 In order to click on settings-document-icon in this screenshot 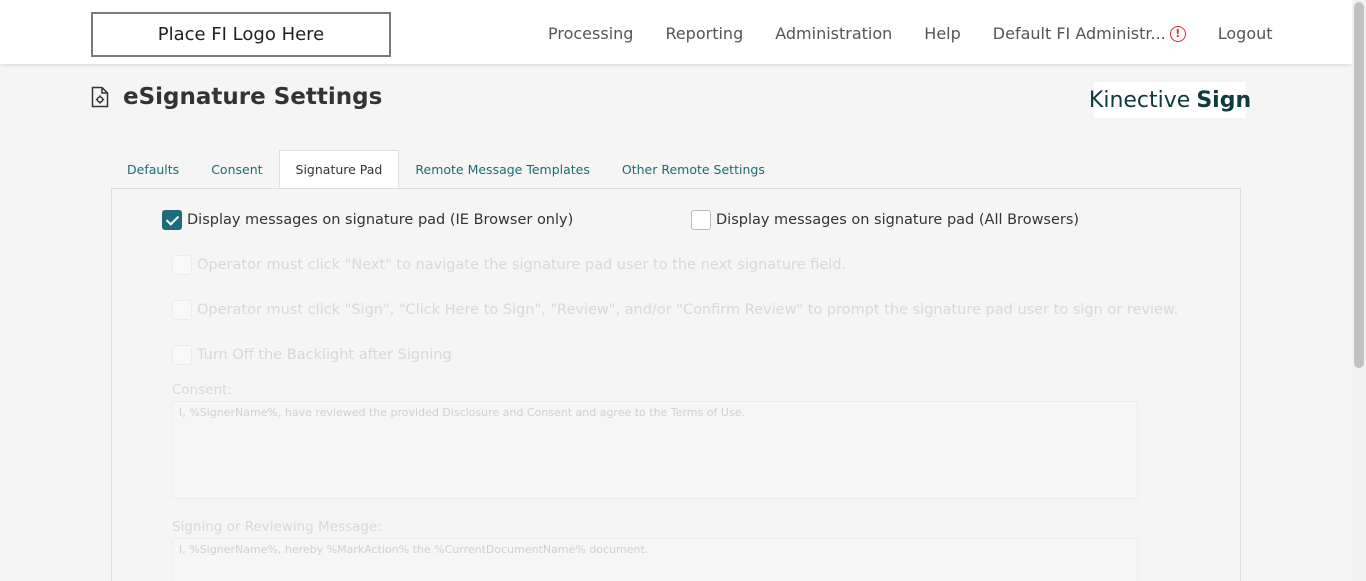, I will do `click(100, 97)`.